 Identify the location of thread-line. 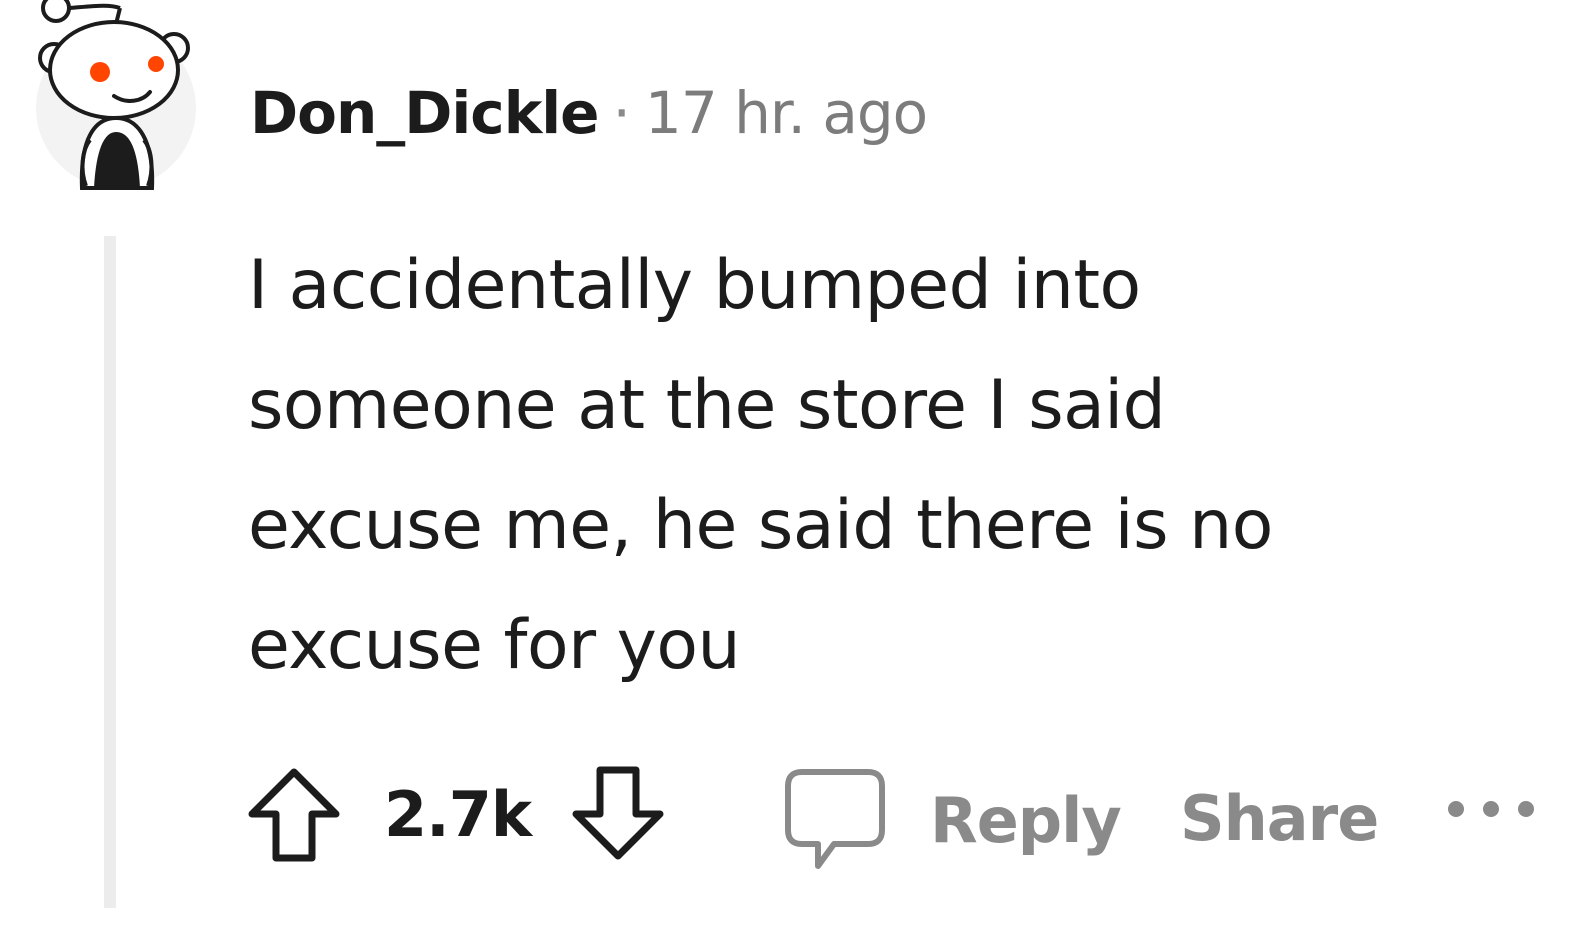
(110, 572).